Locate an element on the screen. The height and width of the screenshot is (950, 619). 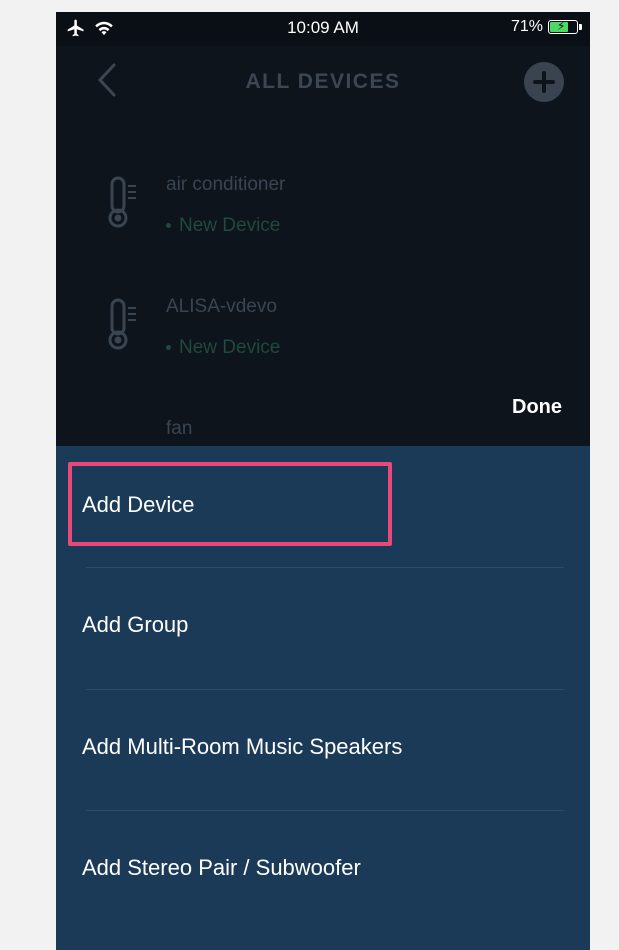
battery-tip is located at coordinates (580, 27).